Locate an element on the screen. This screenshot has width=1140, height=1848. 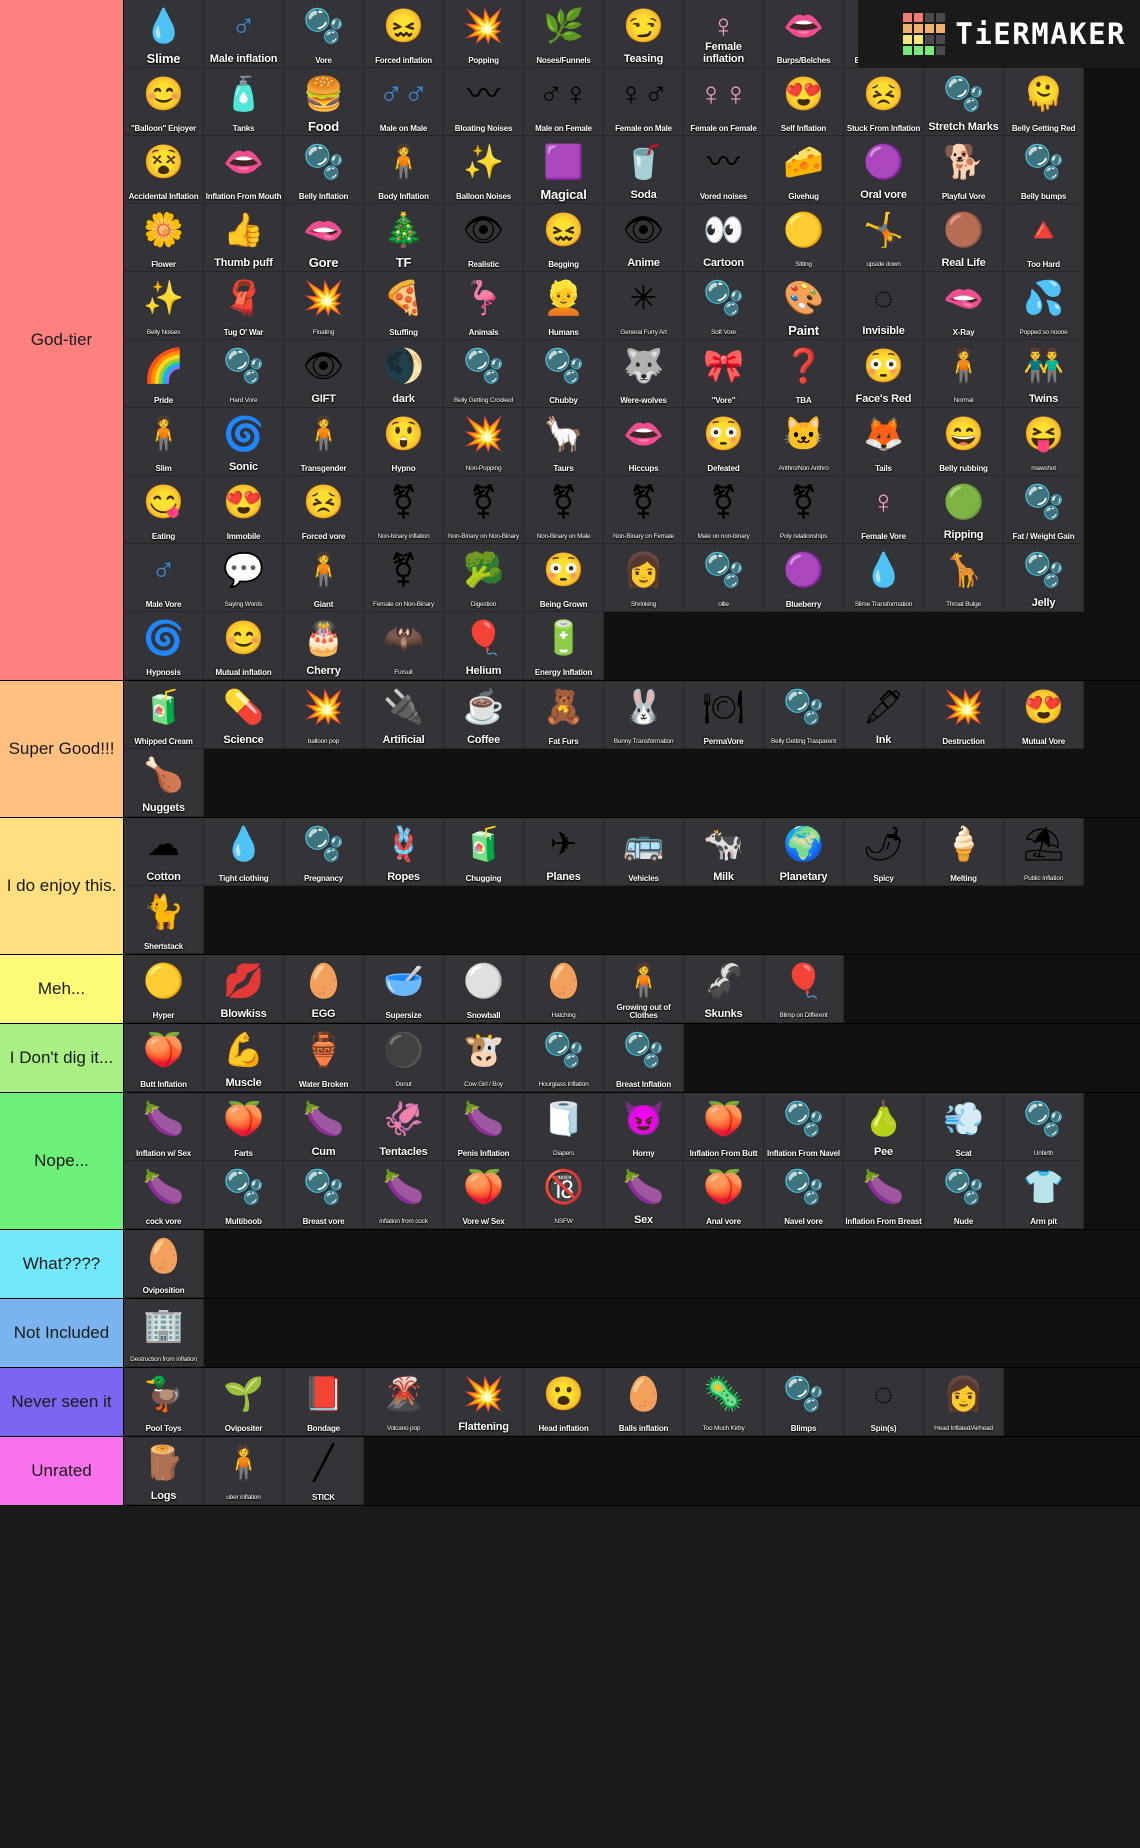
tier-item: 🐱 Anthro/Non Anthro is located at coordinates (804, 442).